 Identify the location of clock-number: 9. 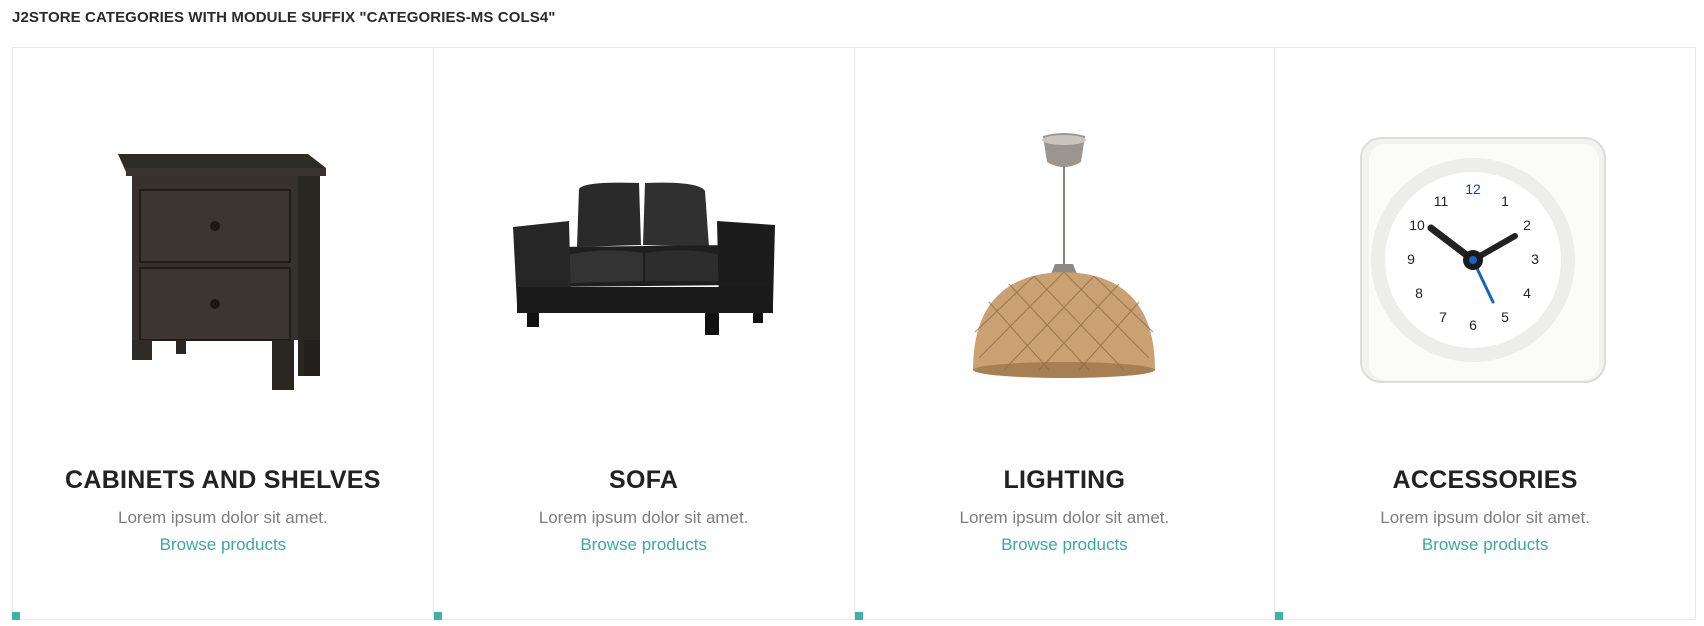
(1411, 259).